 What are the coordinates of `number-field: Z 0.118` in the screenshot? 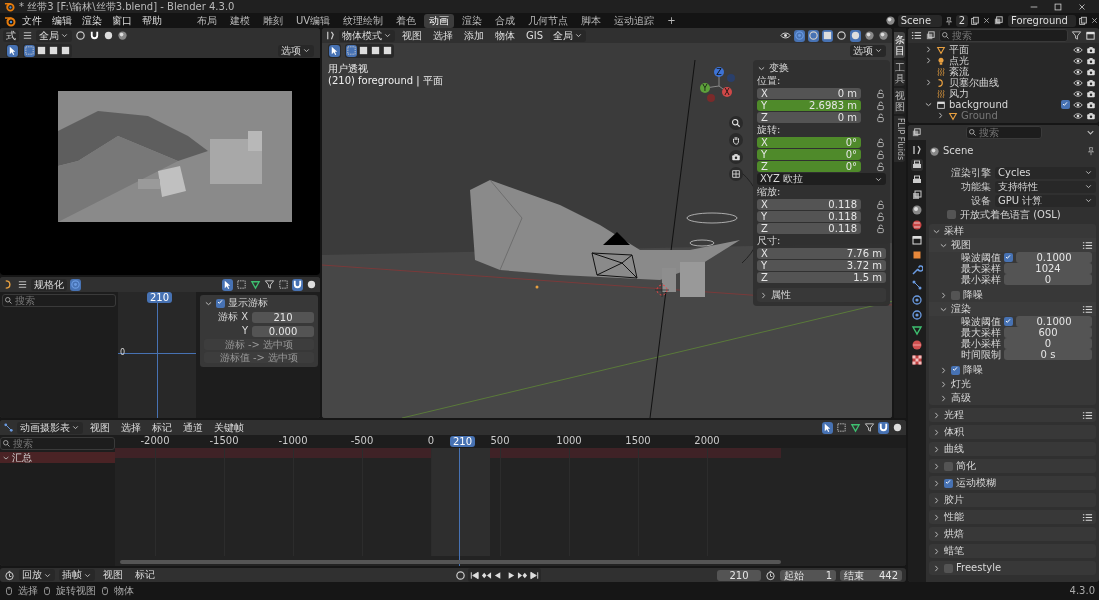 It's located at (809, 228).